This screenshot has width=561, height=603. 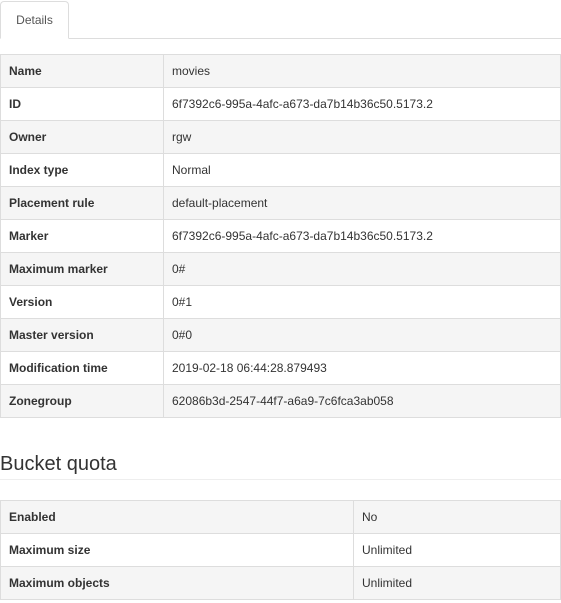 I want to click on row-value: 2019-02-18 06:44:28.879493, so click(x=362, y=368).